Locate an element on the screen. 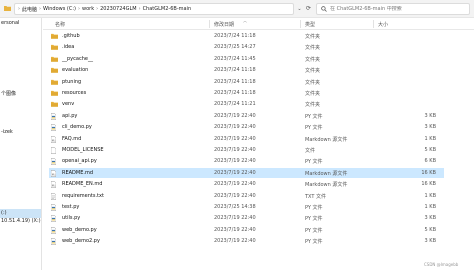 Image resolution: width=474 pixels, height=270 pixels. file-name: cli_demo.py is located at coordinates (77, 127).